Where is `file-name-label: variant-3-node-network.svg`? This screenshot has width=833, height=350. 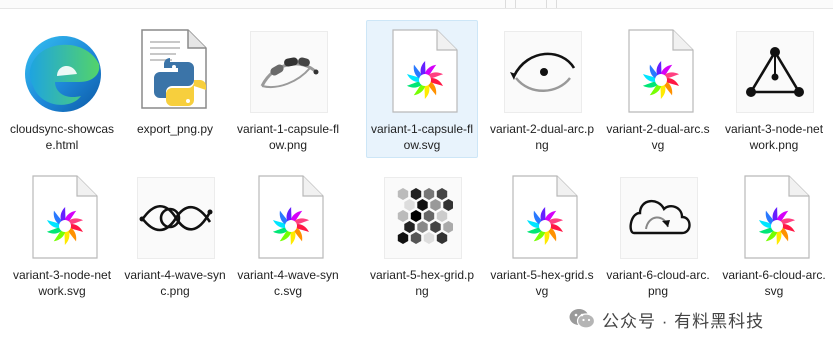
file-name-label: variant-3-node-network.svg is located at coordinates (62, 283).